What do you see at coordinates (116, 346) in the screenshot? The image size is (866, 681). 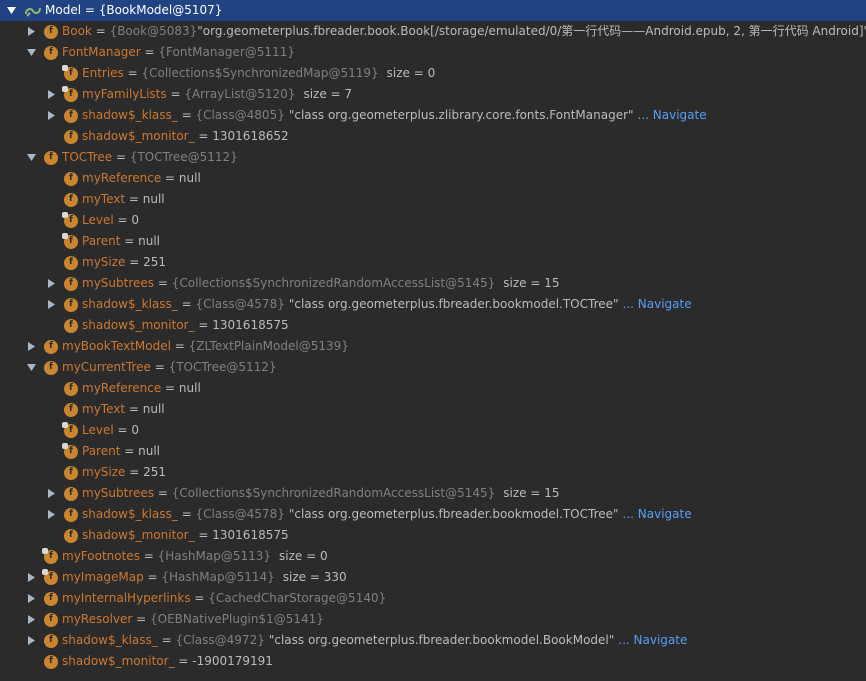 I see `field-name: myBookTextModel` at bounding box center [116, 346].